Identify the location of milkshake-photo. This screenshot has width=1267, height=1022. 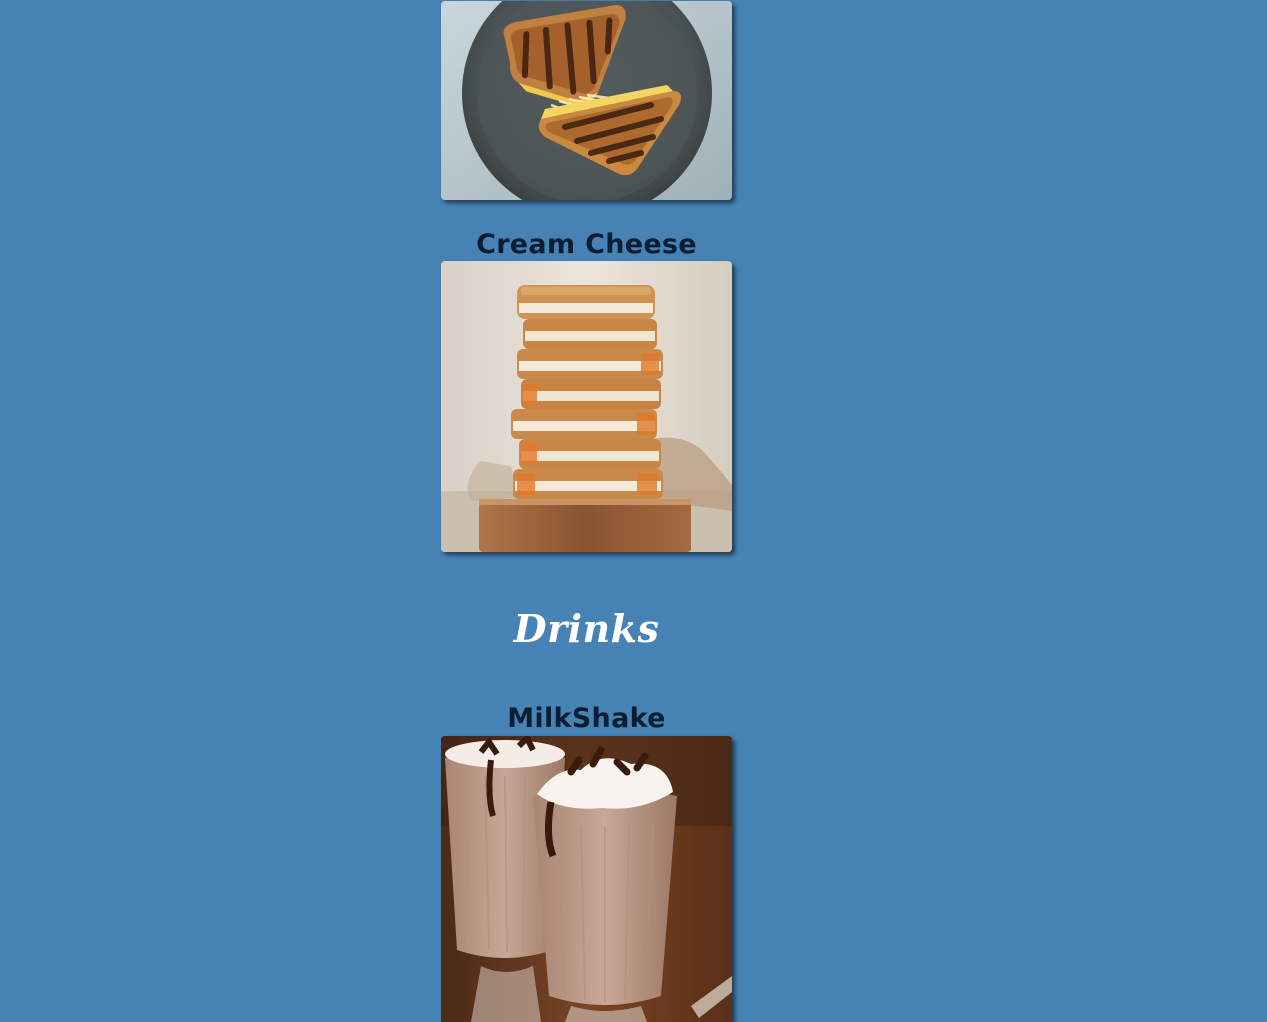
(586, 879).